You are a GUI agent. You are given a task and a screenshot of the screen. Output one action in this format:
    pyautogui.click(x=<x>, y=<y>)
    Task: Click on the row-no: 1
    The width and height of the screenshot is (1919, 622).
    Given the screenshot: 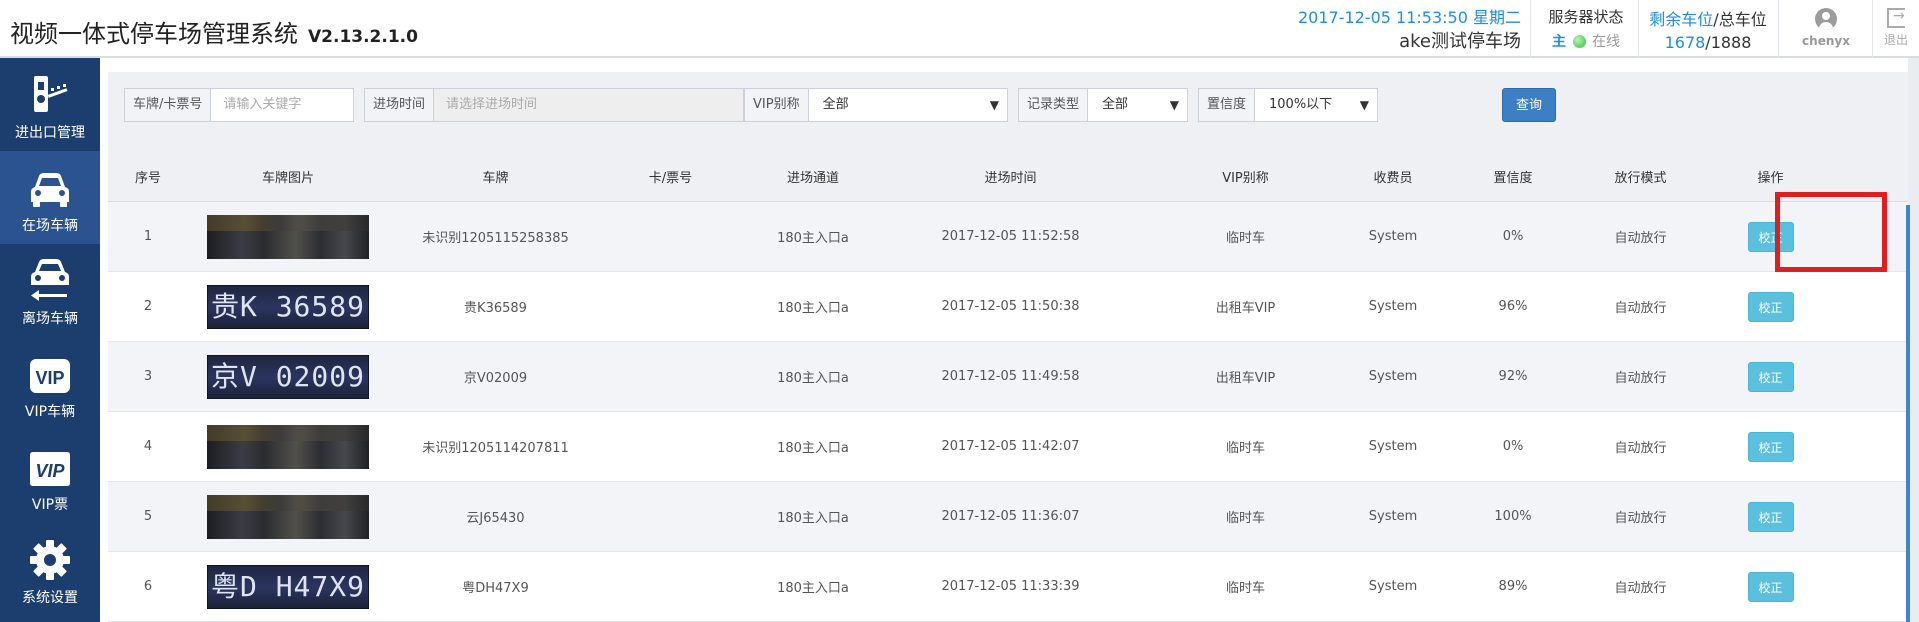 What is the action you would take?
    pyautogui.click(x=148, y=236)
    